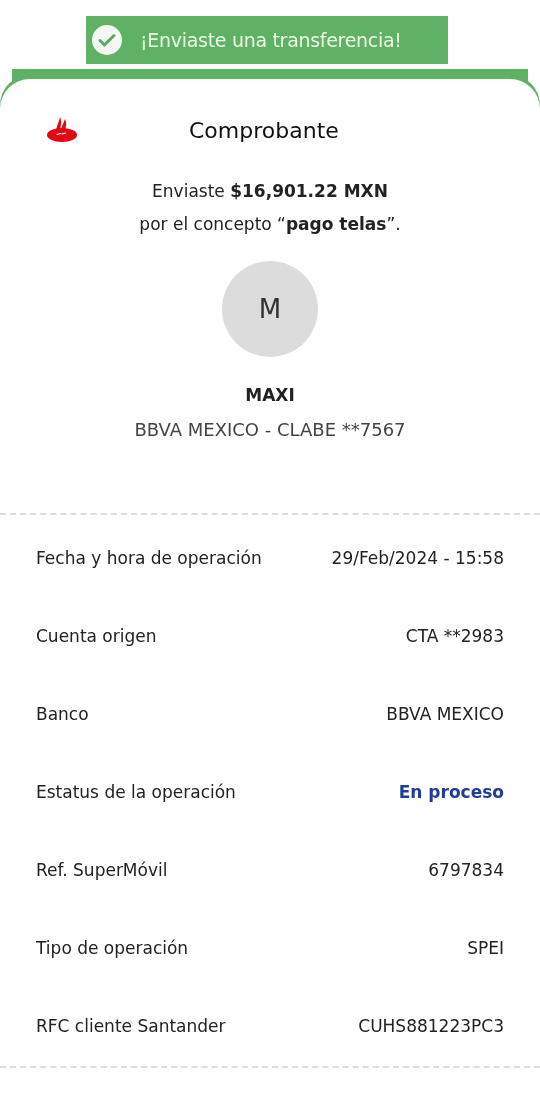 This screenshot has width=540, height=1096. What do you see at coordinates (149, 558) in the screenshot?
I see `detail-label: Fecha y hora de operación` at bounding box center [149, 558].